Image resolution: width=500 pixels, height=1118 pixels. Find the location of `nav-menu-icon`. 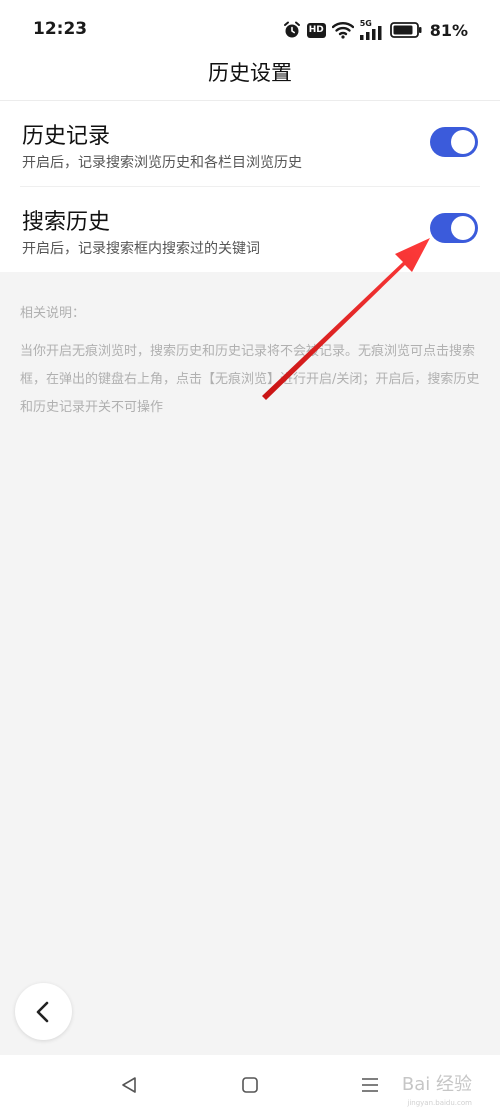

nav-menu-icon is located at coordinates (370, 1085).